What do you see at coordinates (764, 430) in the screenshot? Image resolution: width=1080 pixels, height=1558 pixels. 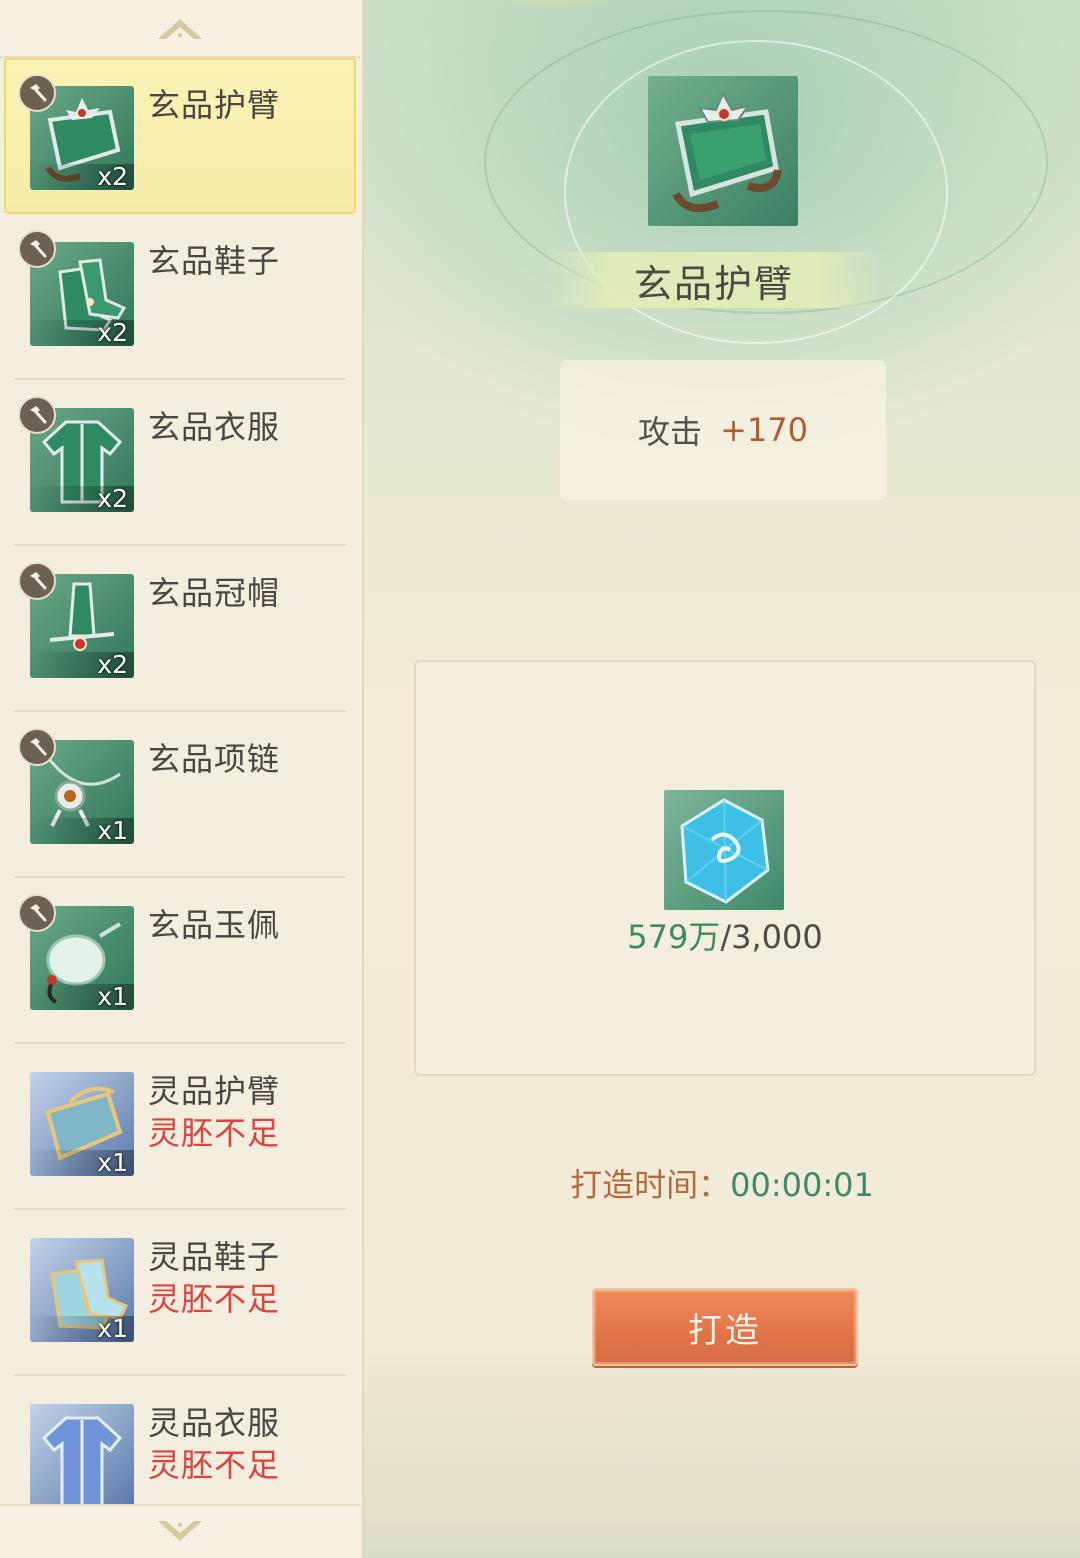 I see `stat-value: +170` at bounding box center [764, 430].